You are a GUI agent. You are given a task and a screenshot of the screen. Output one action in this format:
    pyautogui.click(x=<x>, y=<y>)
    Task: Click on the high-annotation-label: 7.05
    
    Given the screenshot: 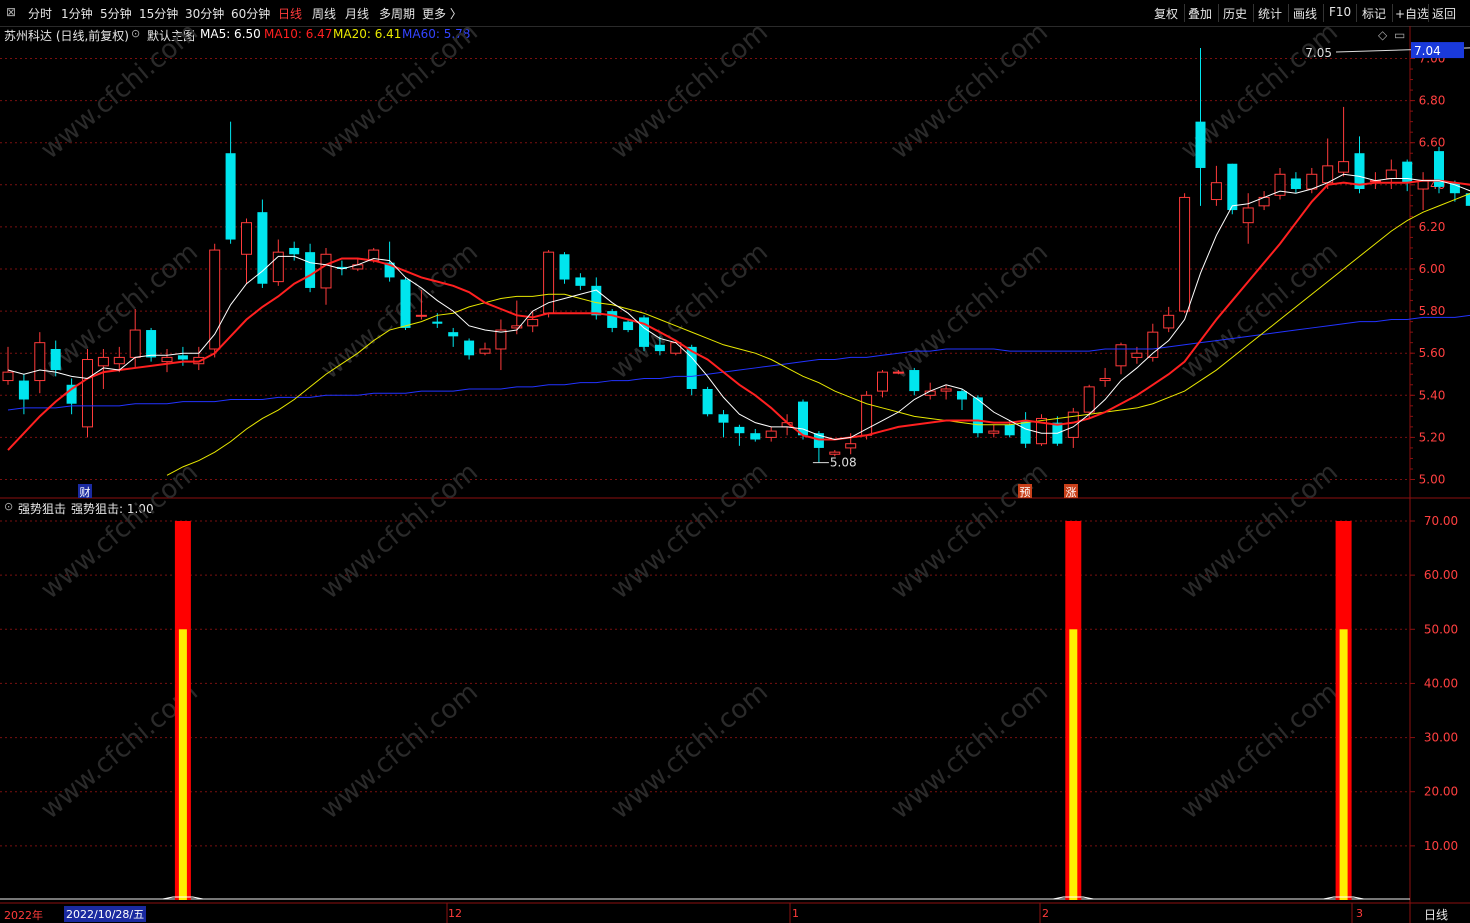 What is the action you would take?
    pyautogui.click(x=1318, y=53)
    